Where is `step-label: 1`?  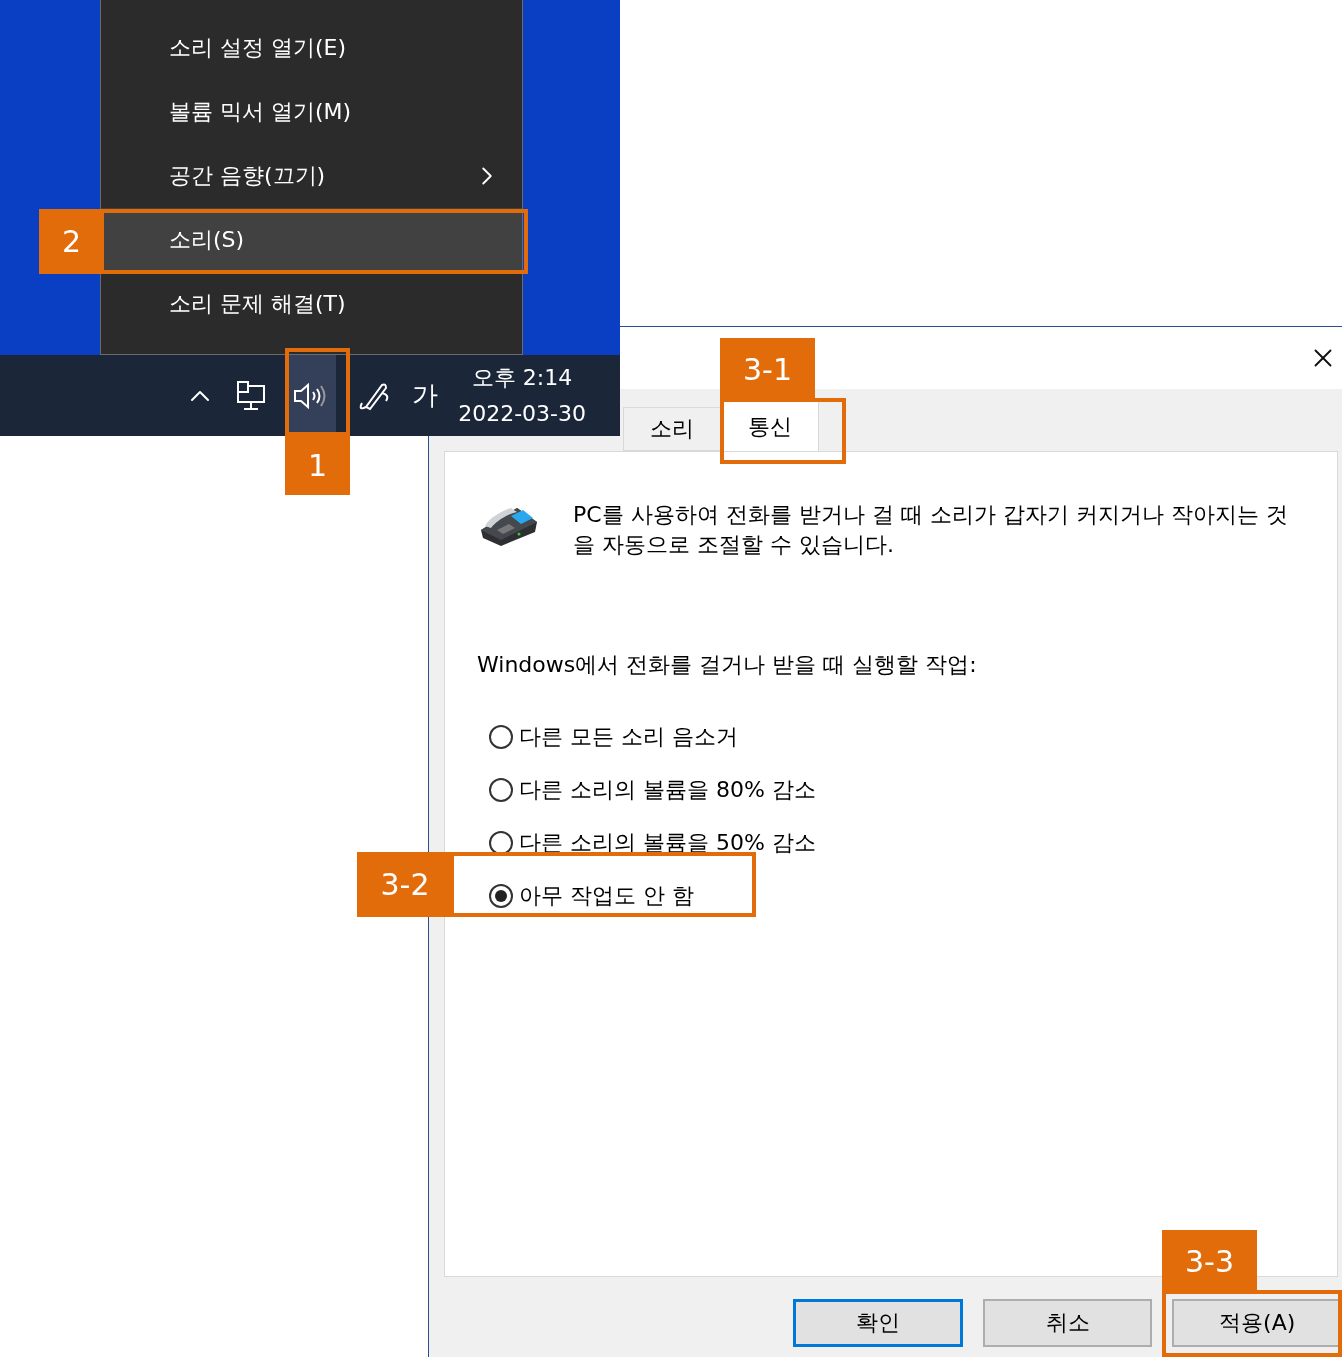 step-label: 1 is located at coordinates (317, 465).